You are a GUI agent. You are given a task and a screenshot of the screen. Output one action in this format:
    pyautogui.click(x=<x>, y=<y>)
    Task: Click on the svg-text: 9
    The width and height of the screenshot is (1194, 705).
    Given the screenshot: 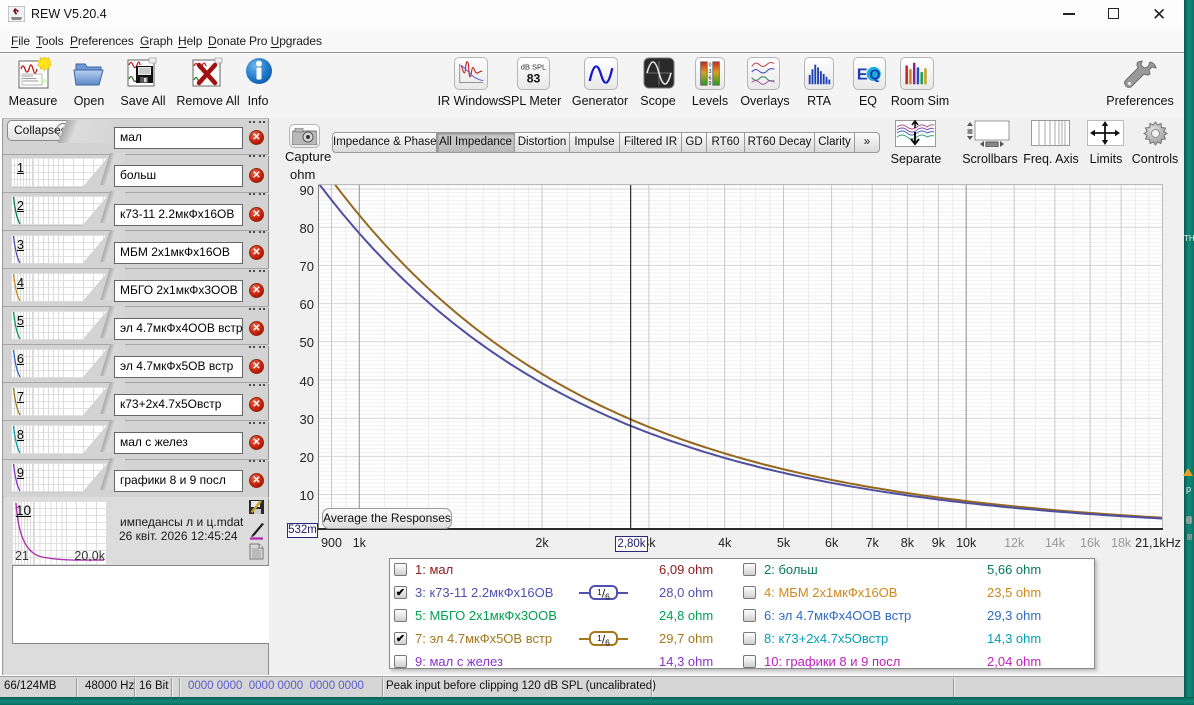 What is the action you would take?
    pyautogui.click(x=710, y=84)
    